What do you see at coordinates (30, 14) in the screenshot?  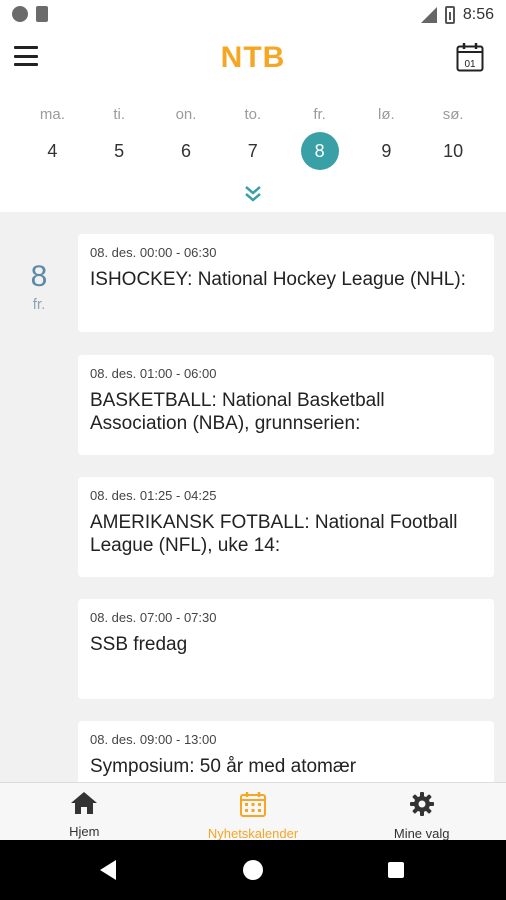 I see `status-left` at bounding box center [30, 14].